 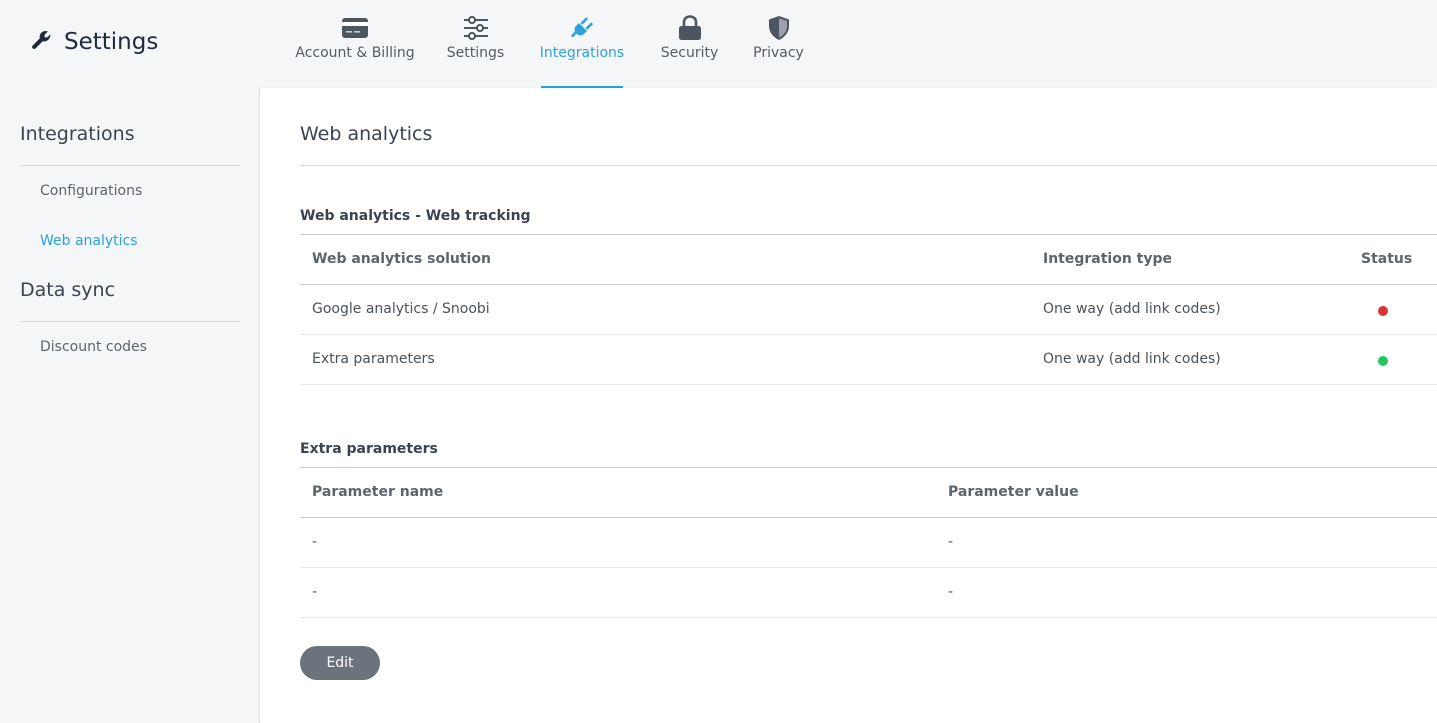 I want to click on tab-integrations: Integrations, so click(x=582, y=44).